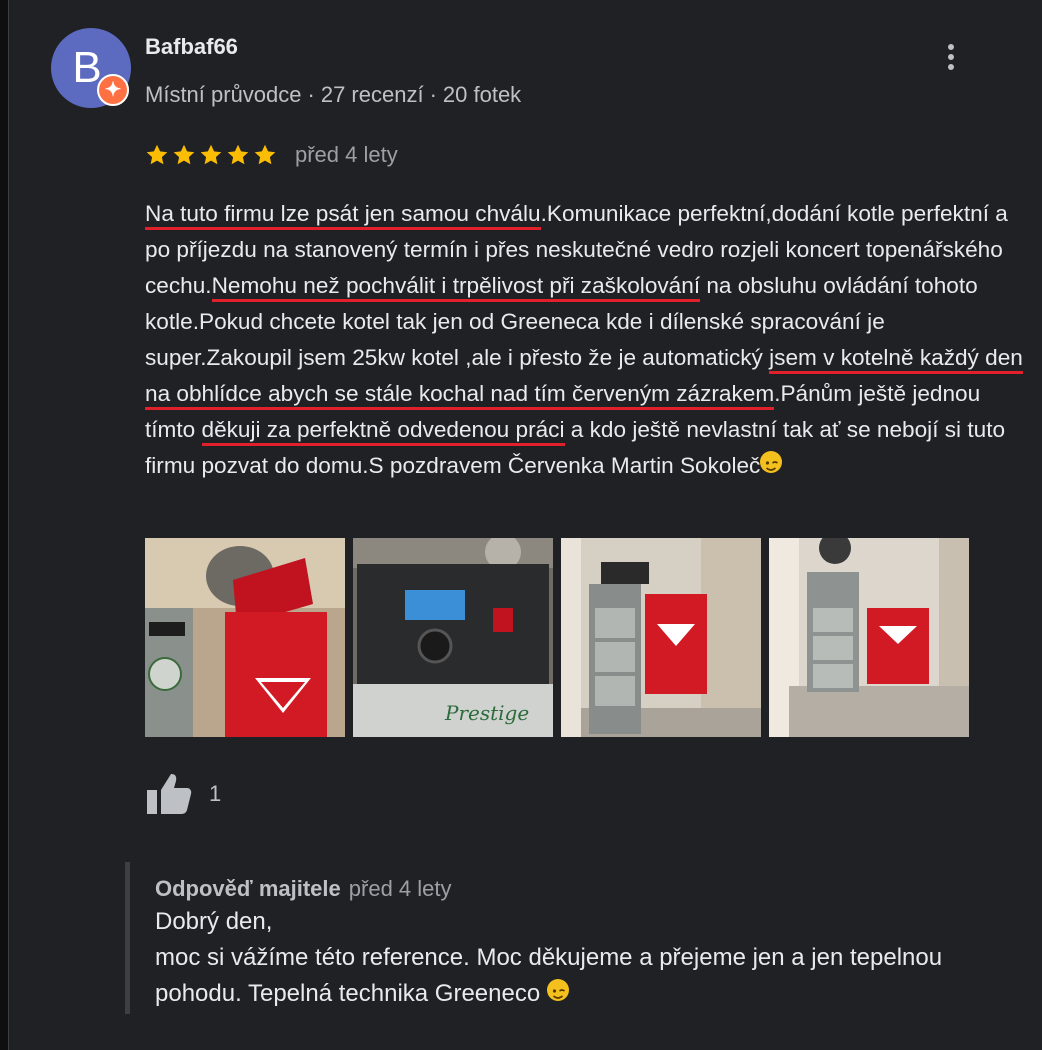 This screenshot has height=1050, width=1042. Describe the element at coordinates (248, 888) in the screenshot. I see `owner-reply-label: Odpověď majitele` at that location.